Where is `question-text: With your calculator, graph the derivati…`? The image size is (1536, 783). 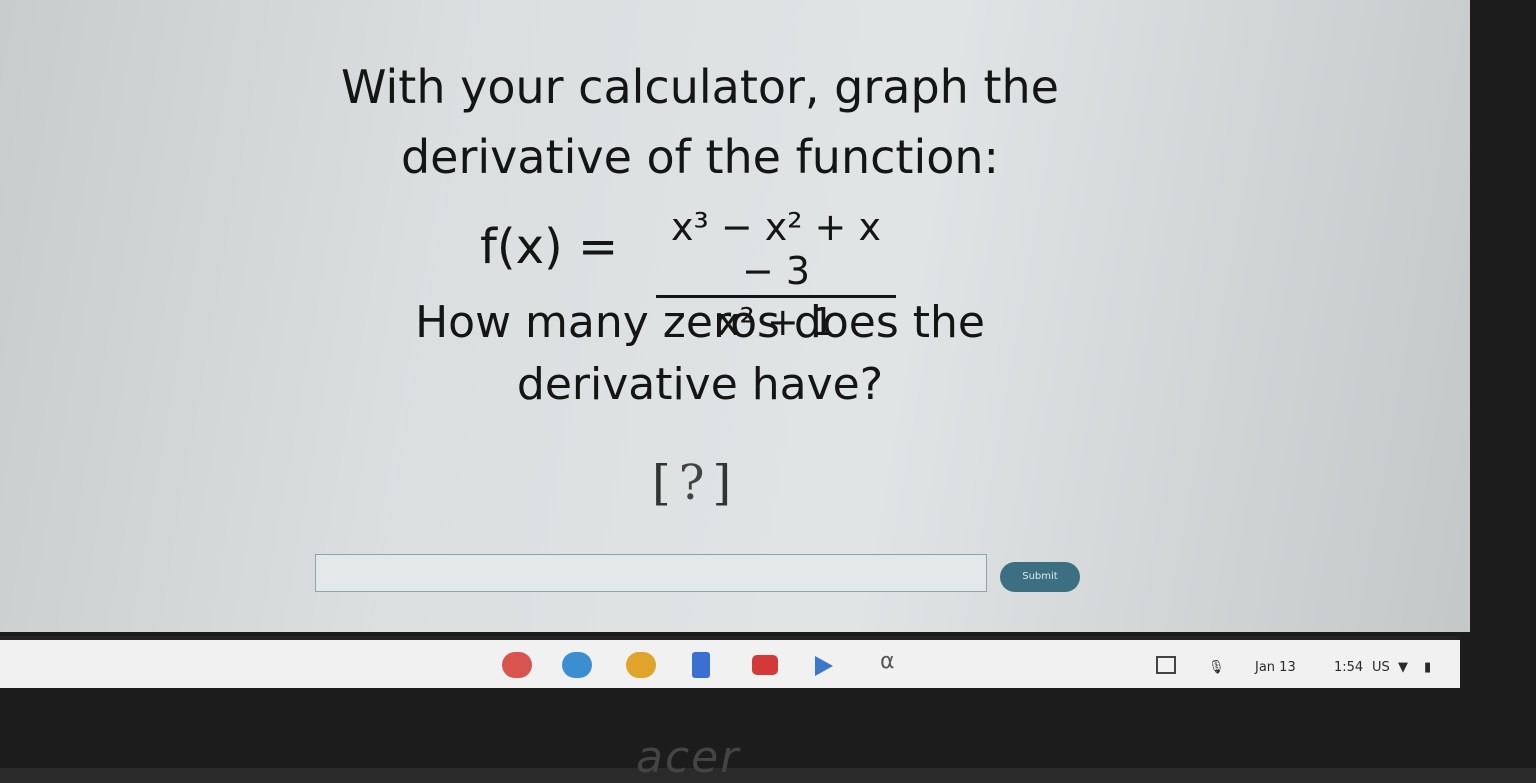
question-text: With your calculator, graph the derivati… is located at coordinates (700, 122).